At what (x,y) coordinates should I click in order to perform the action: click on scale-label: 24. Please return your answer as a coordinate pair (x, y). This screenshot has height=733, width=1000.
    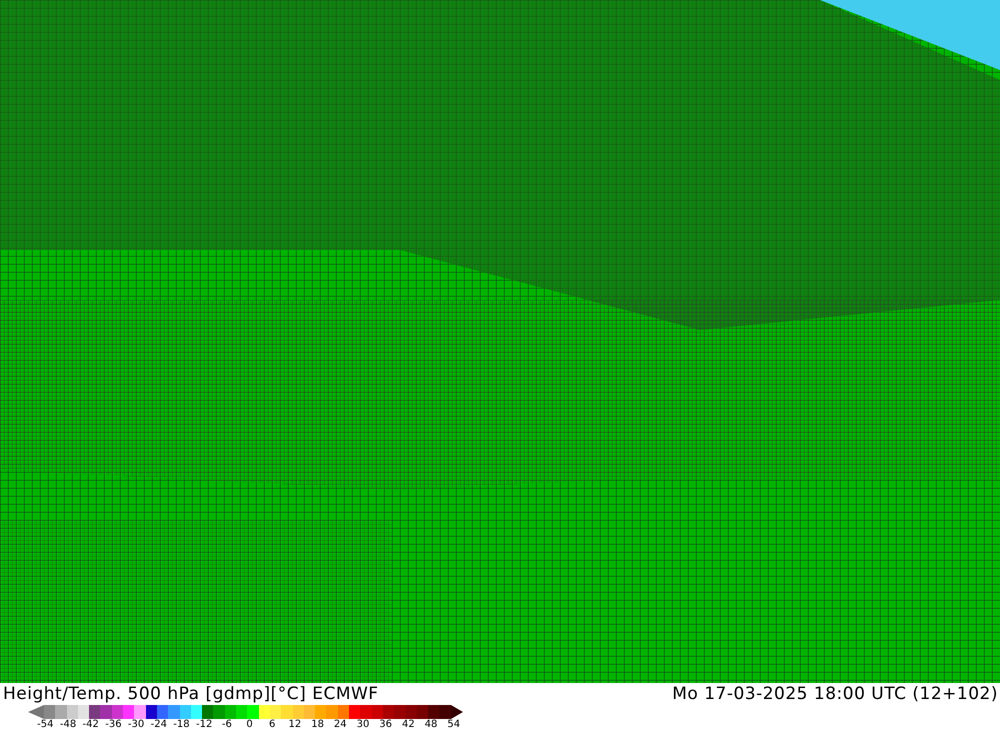
    Looking at the image, I should click on (340, 724).